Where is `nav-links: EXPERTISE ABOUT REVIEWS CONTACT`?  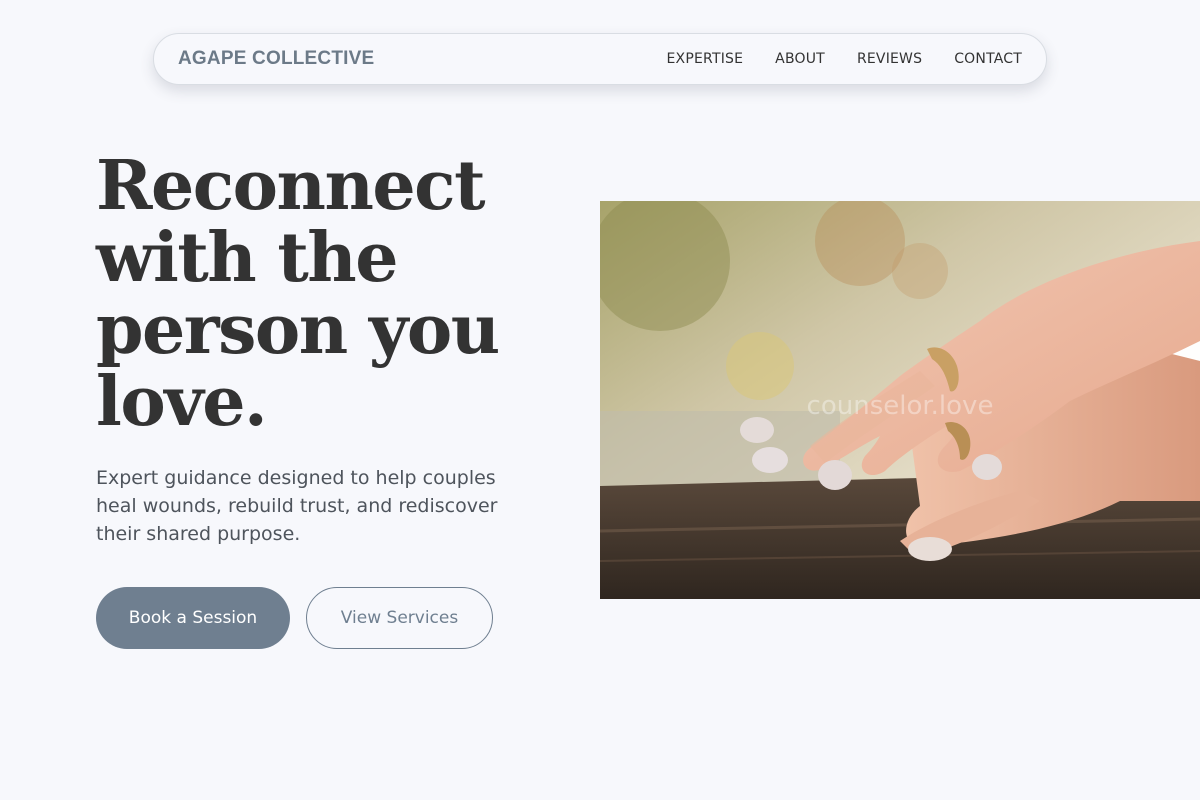
nav-links: EXPERTISE ABOUT REVIEWS CONTACT is located at coordinates (844, 59).